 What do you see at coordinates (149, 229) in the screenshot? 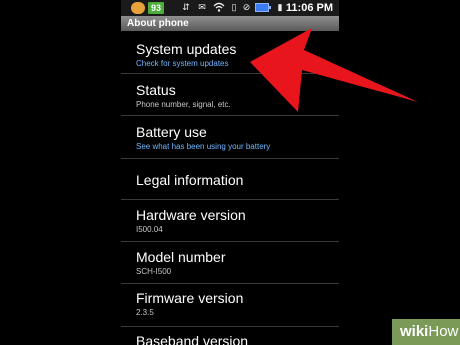
I see `list-item-value: I500.04` at bounding box center [149, 229].